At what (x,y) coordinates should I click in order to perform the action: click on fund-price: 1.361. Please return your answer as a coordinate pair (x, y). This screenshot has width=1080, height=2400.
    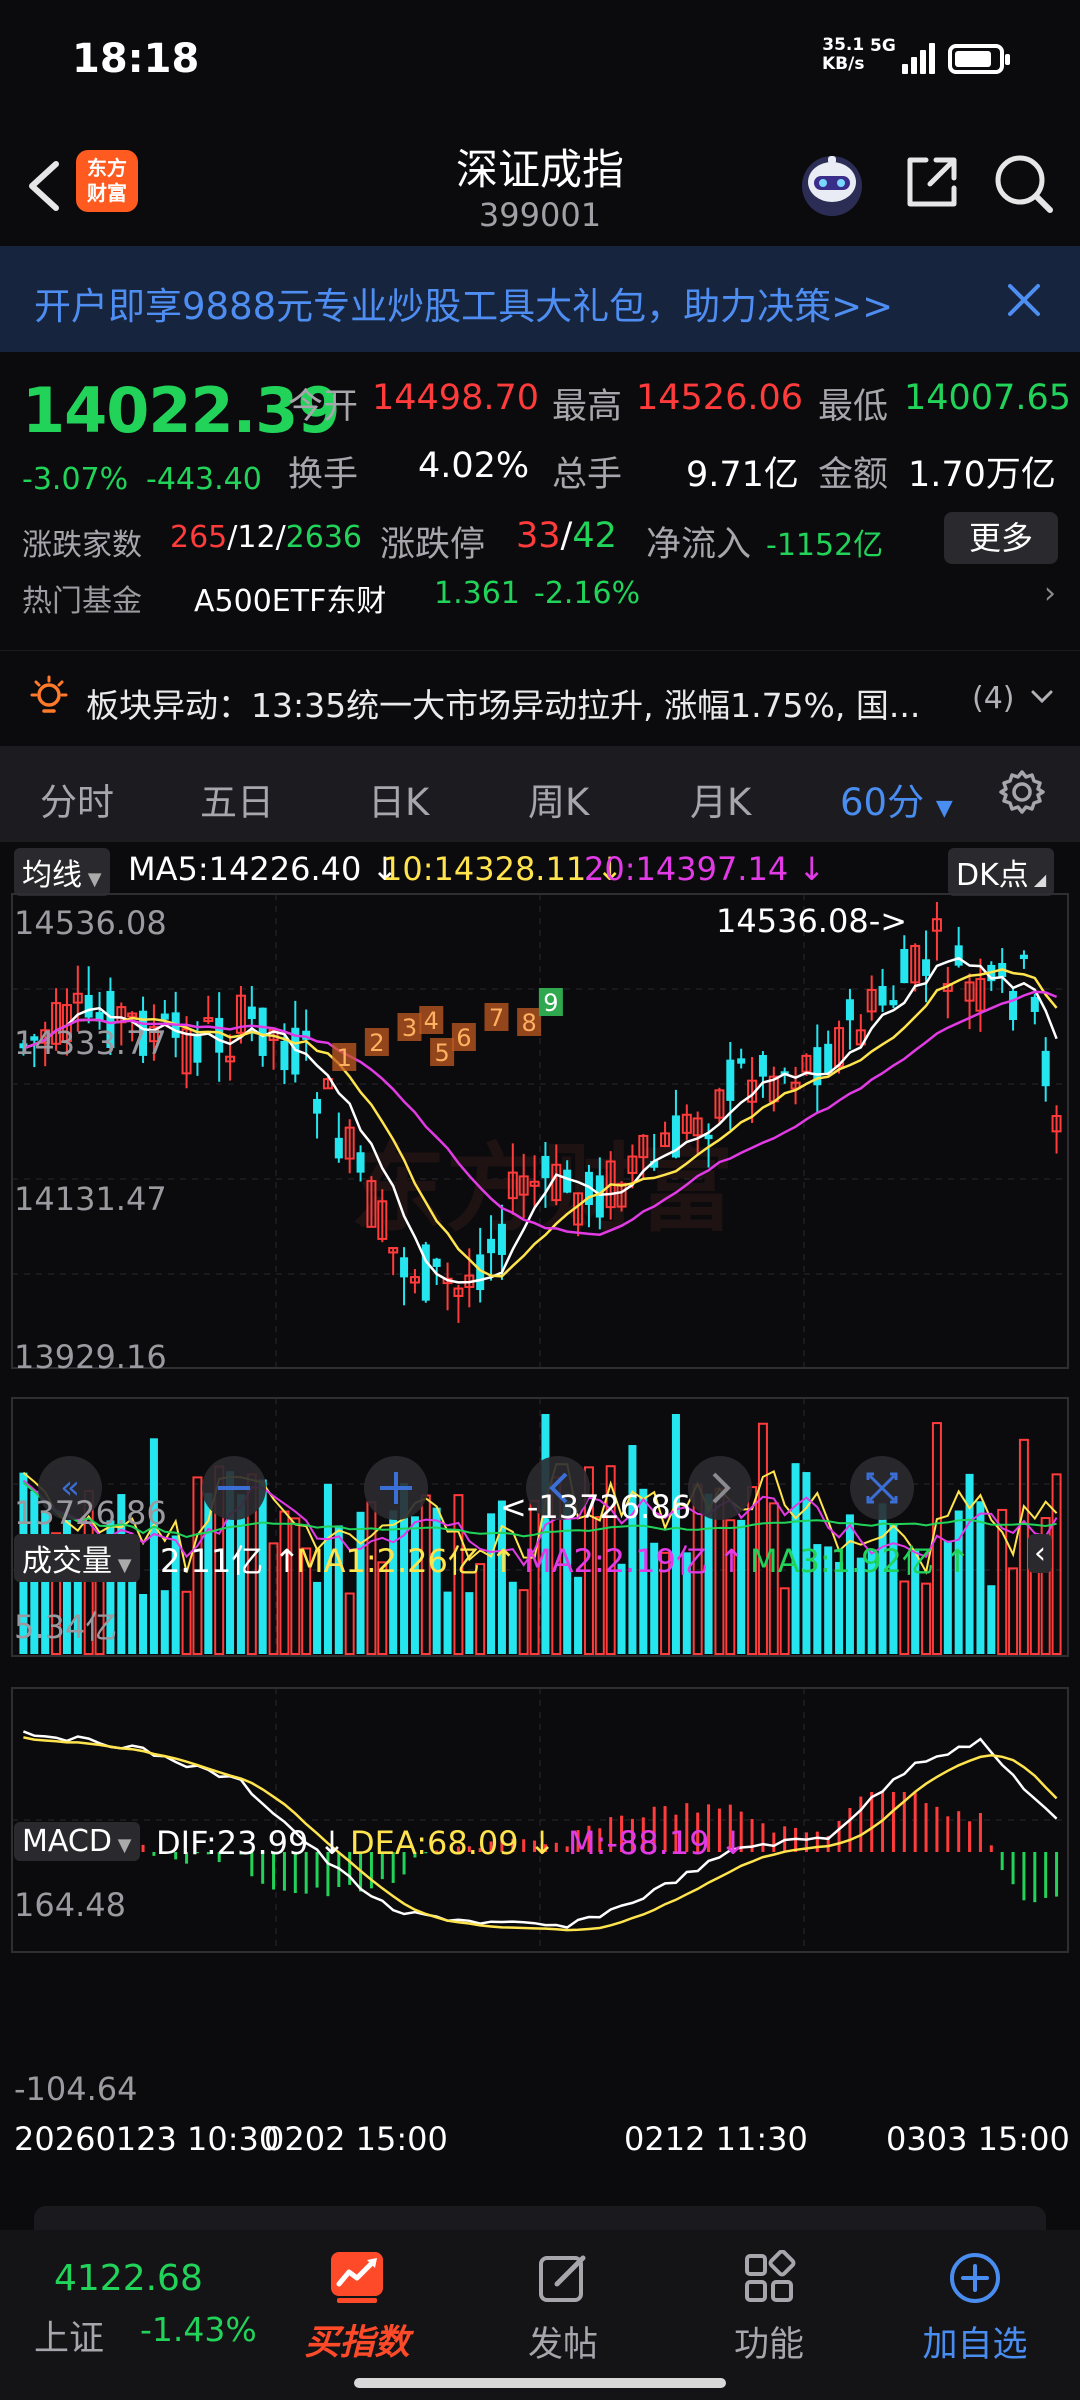
    Looking at the image, I should click on (477, 593).